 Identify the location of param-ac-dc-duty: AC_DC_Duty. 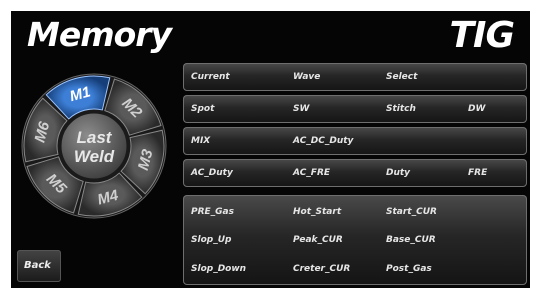
(323, 141).